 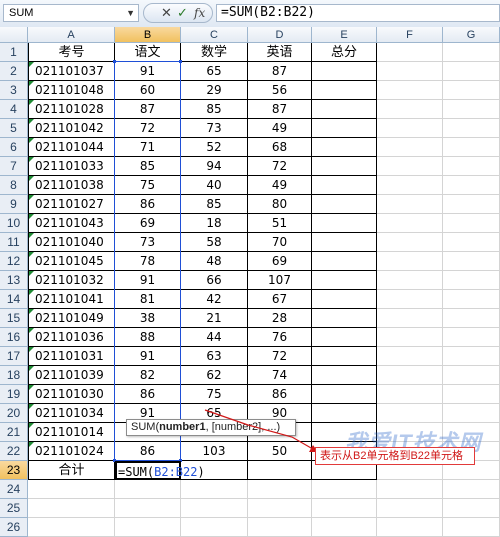 What do you see at coordinates (280, 35) in the screenshot?
I see `column-header-d: D` at bounding box center [280, 35].